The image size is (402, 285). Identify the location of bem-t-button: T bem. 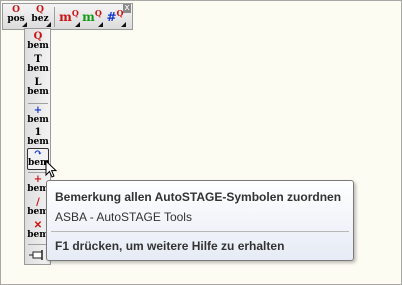
(38, 66).